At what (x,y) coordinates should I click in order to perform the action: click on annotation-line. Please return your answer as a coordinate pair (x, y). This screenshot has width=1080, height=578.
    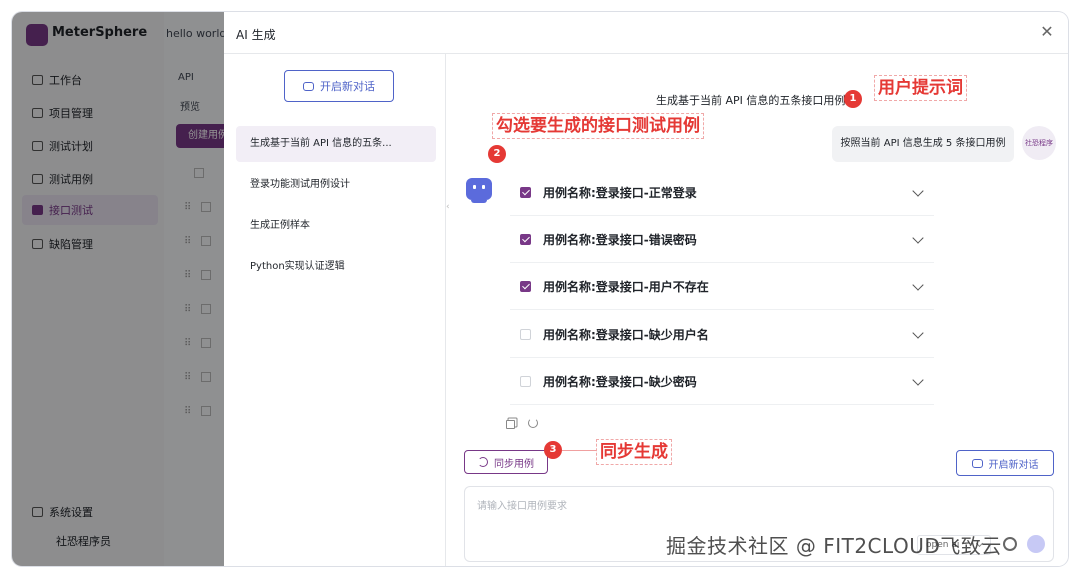
    Looking at the image, I should click on (579, 450).